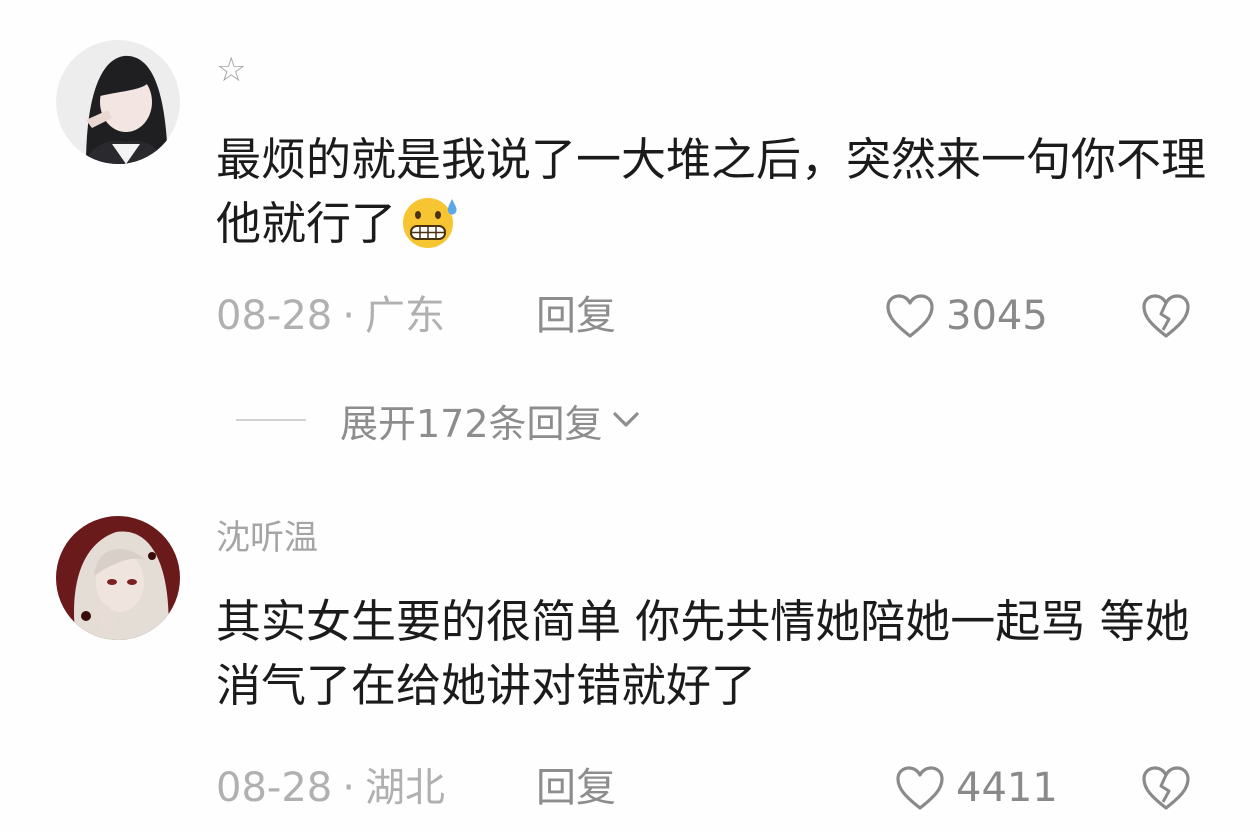 This screenshot has width=1260, height=832. What do you see at coordinates (471, 423) in the screenshot?
I see `expand-replies-label: 展开172条回复` at bounding box center [471, 423].